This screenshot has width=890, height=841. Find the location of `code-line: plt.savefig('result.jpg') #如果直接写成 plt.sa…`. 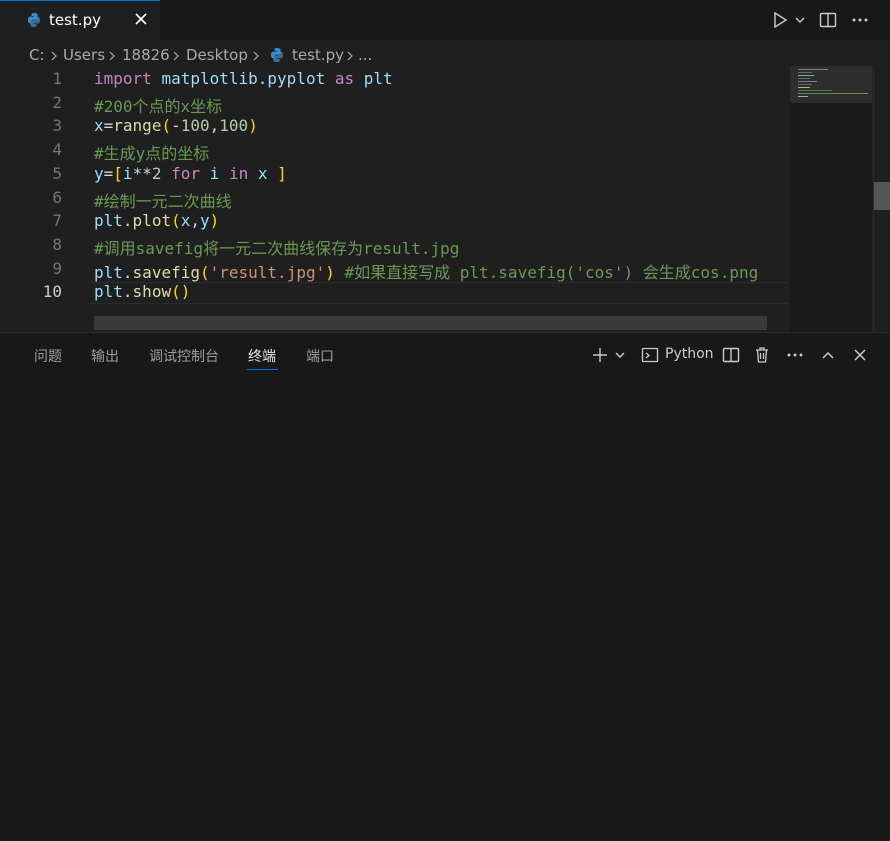

code-line: plt.savefig('result.jpg') #如果直接写成 plt.sa… is located at coordinates (426, 271).